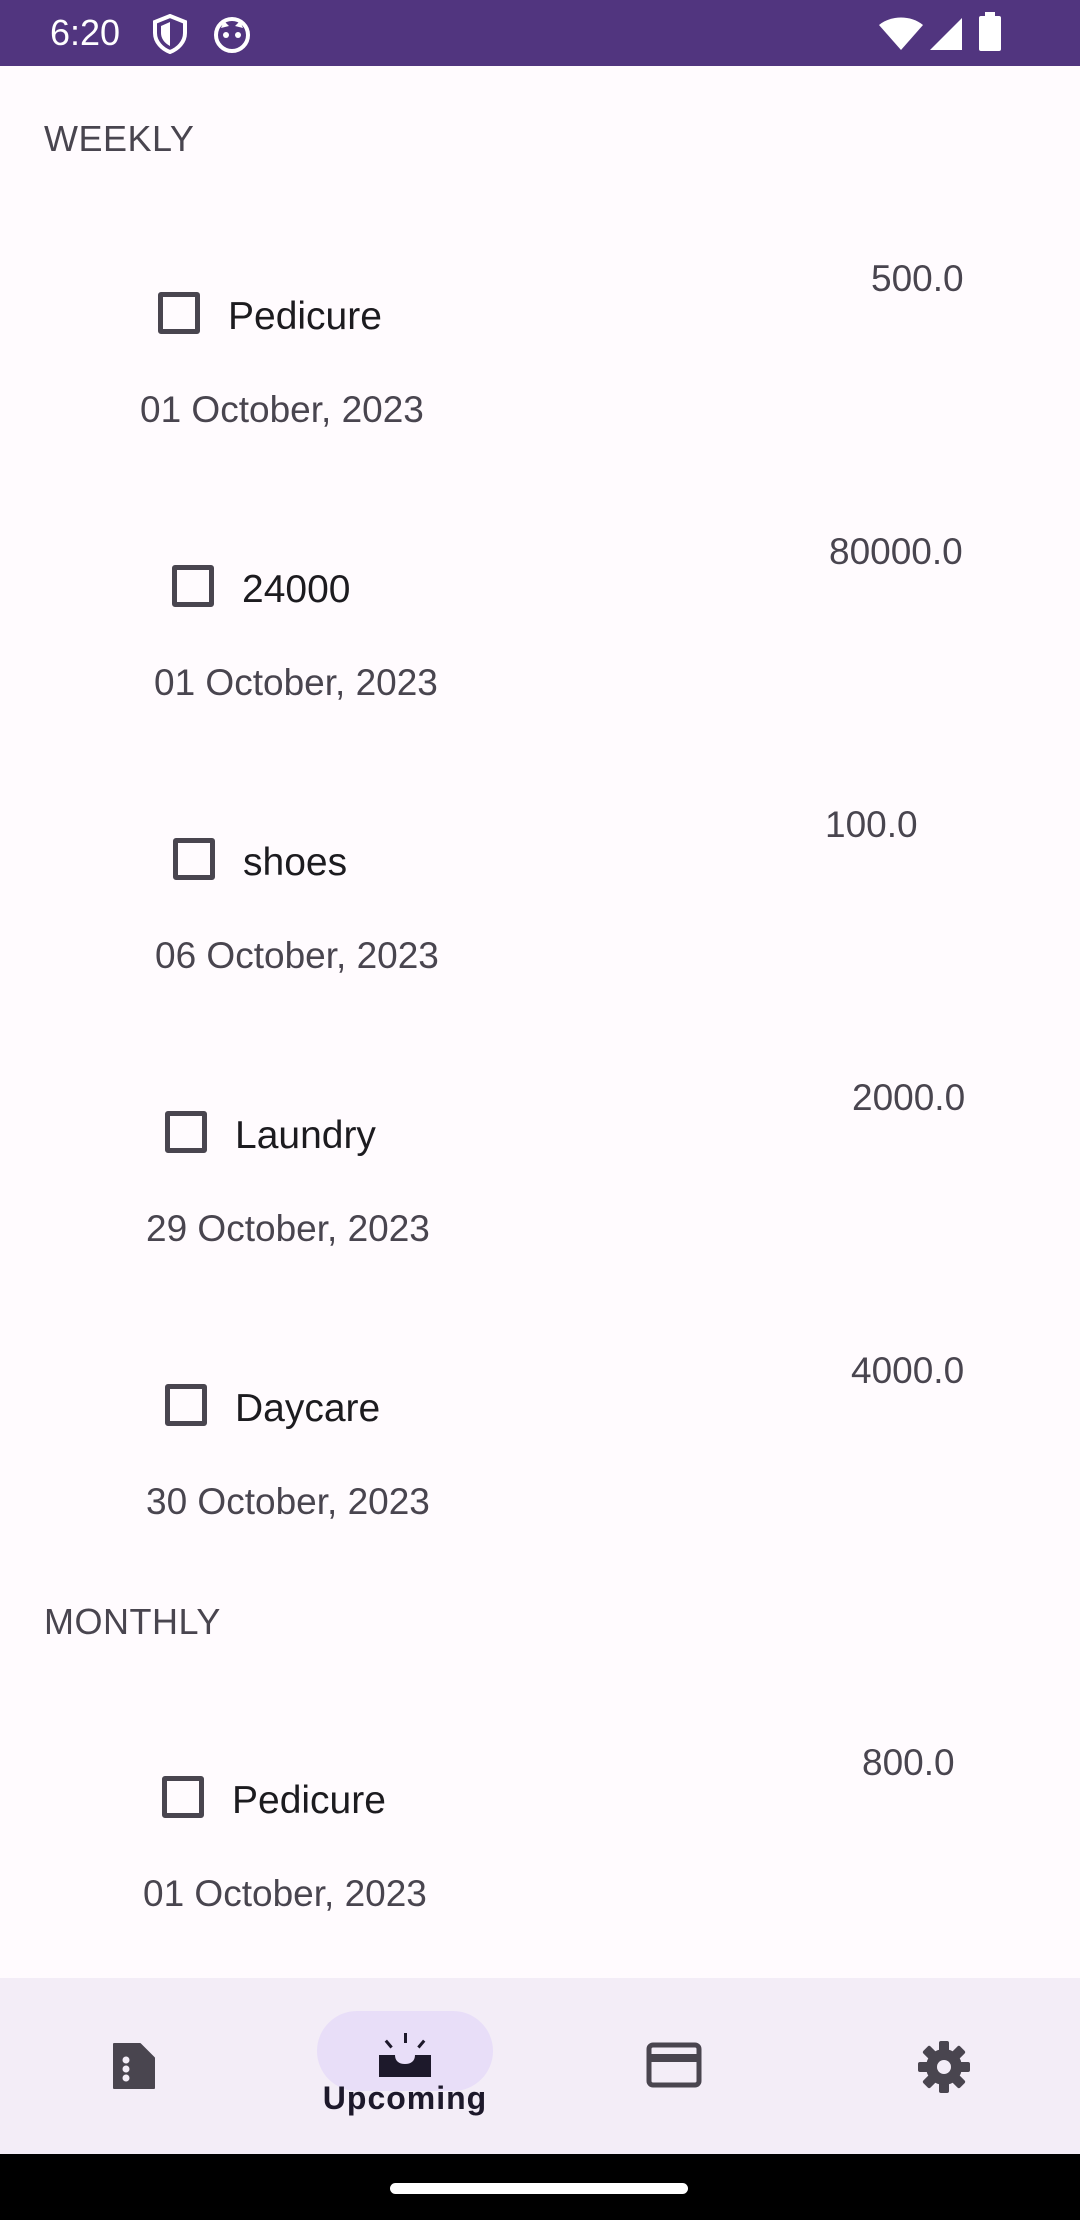 The width and height of the screenshot is (1080, 2220). Describe the element at coordinates (119, 138) in the screenshot. I see `section-header-weekly: WEEKLY` at that location.